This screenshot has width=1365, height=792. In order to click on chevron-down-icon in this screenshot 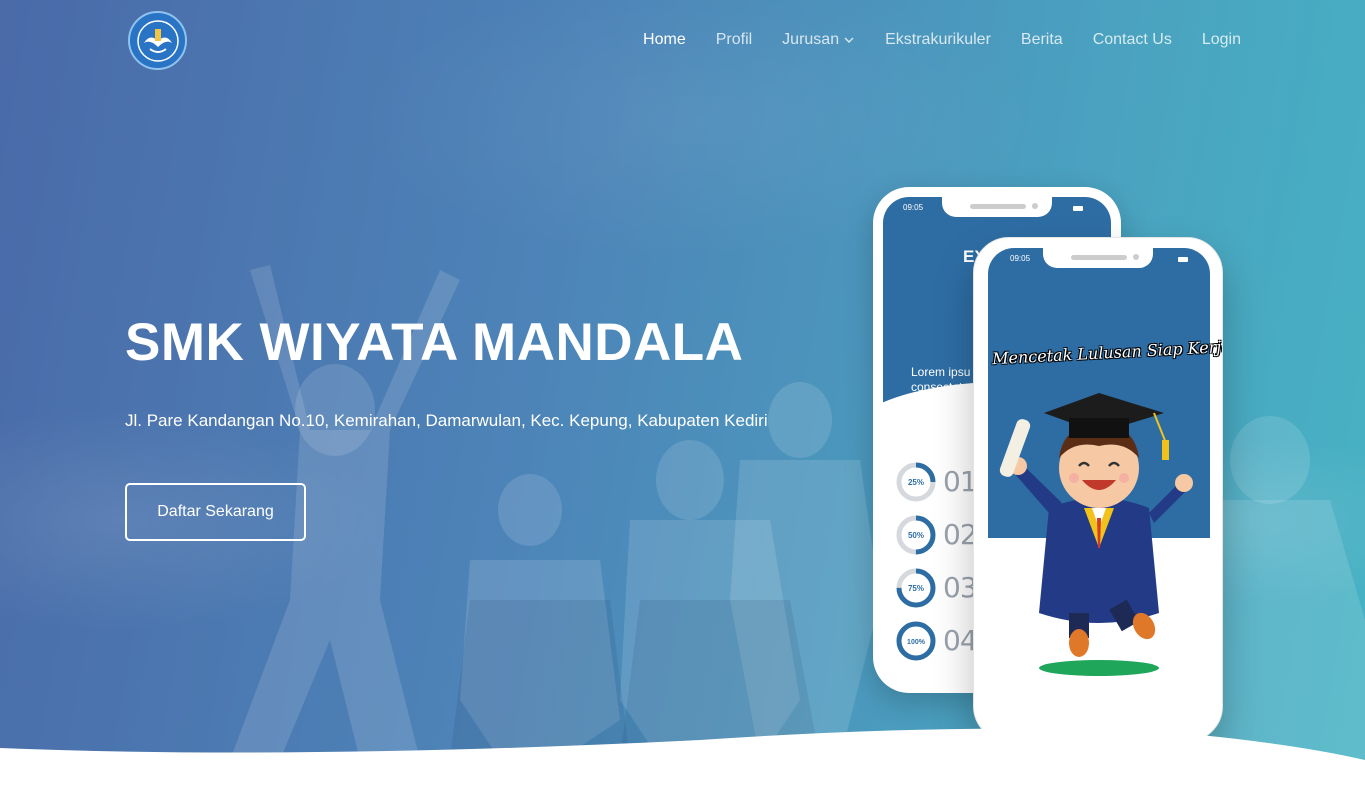, I will do `click(849, 40)`.